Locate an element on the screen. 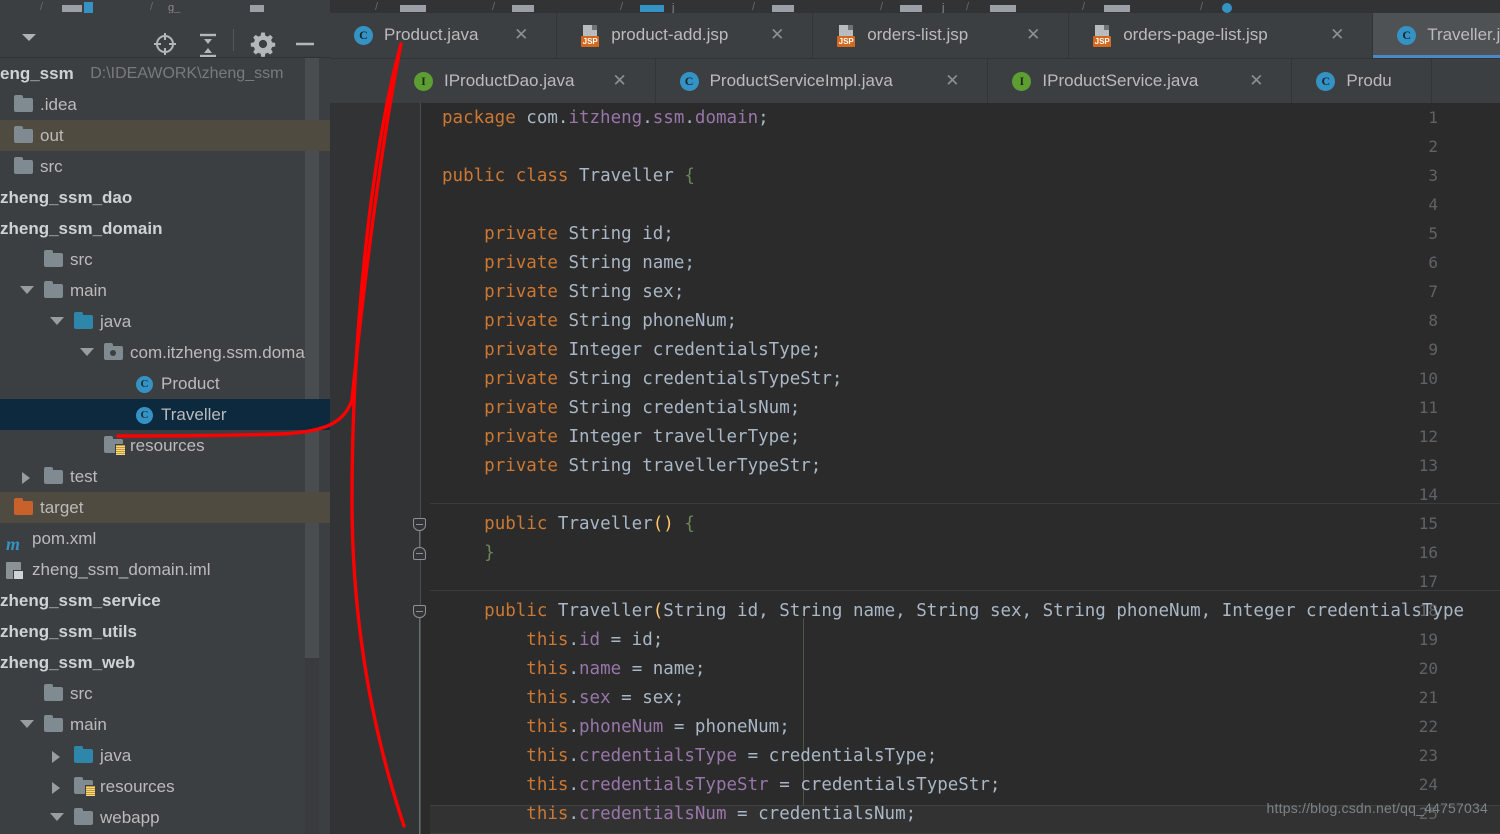 The image size is (1500, 834). tree-row: zheng_ssm_service is located at coordinates (165, 600).